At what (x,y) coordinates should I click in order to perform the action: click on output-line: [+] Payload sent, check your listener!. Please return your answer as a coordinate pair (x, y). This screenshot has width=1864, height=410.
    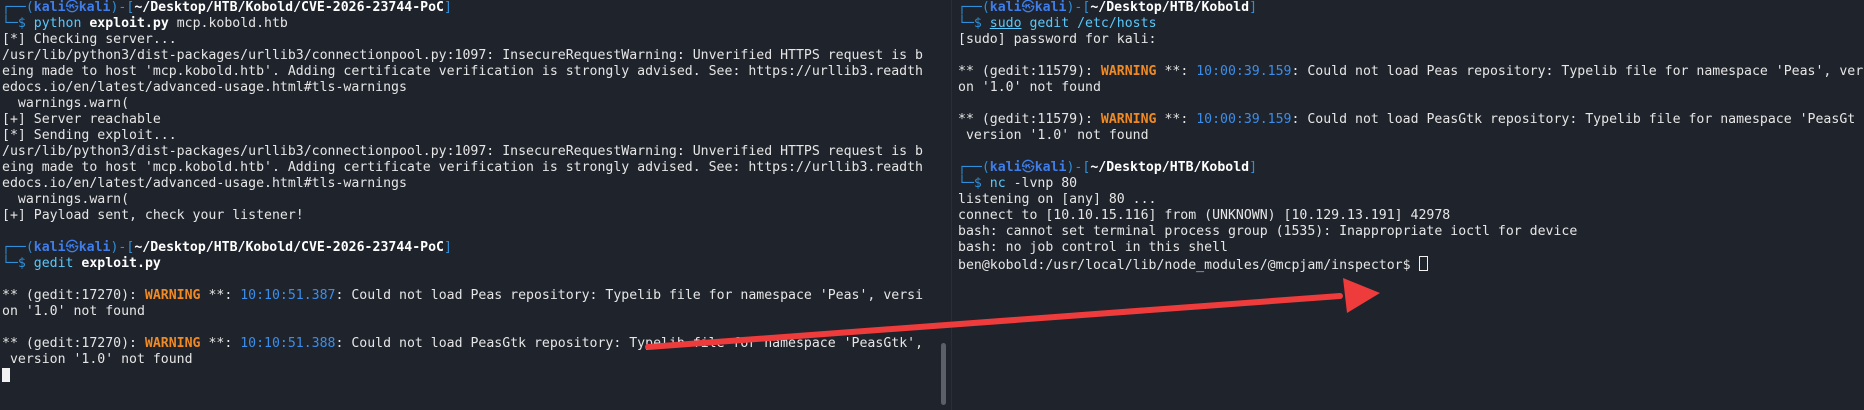
    Looking at the image, I should click on (153, 215).